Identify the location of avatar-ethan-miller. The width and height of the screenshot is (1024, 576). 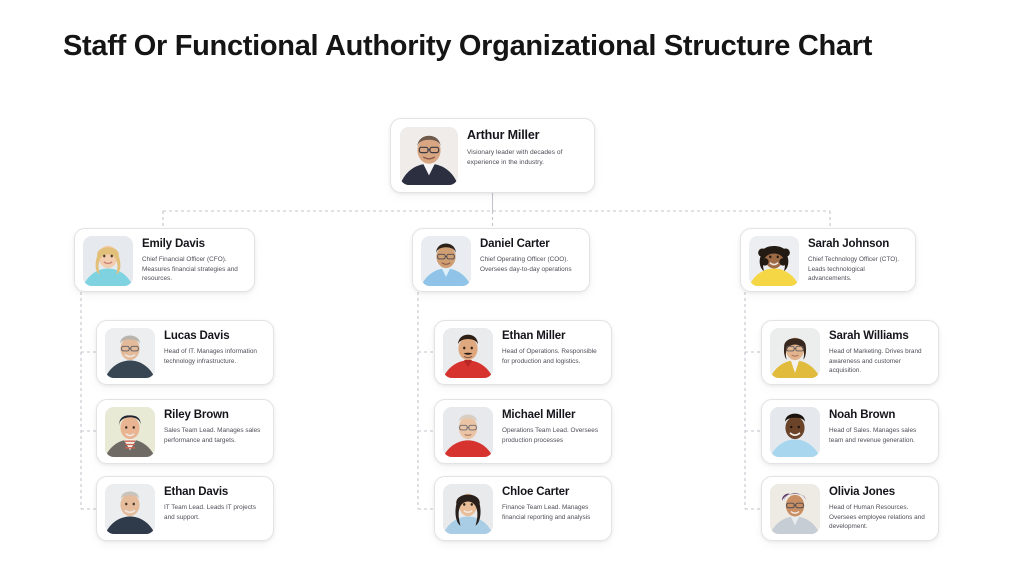
(468, 353).